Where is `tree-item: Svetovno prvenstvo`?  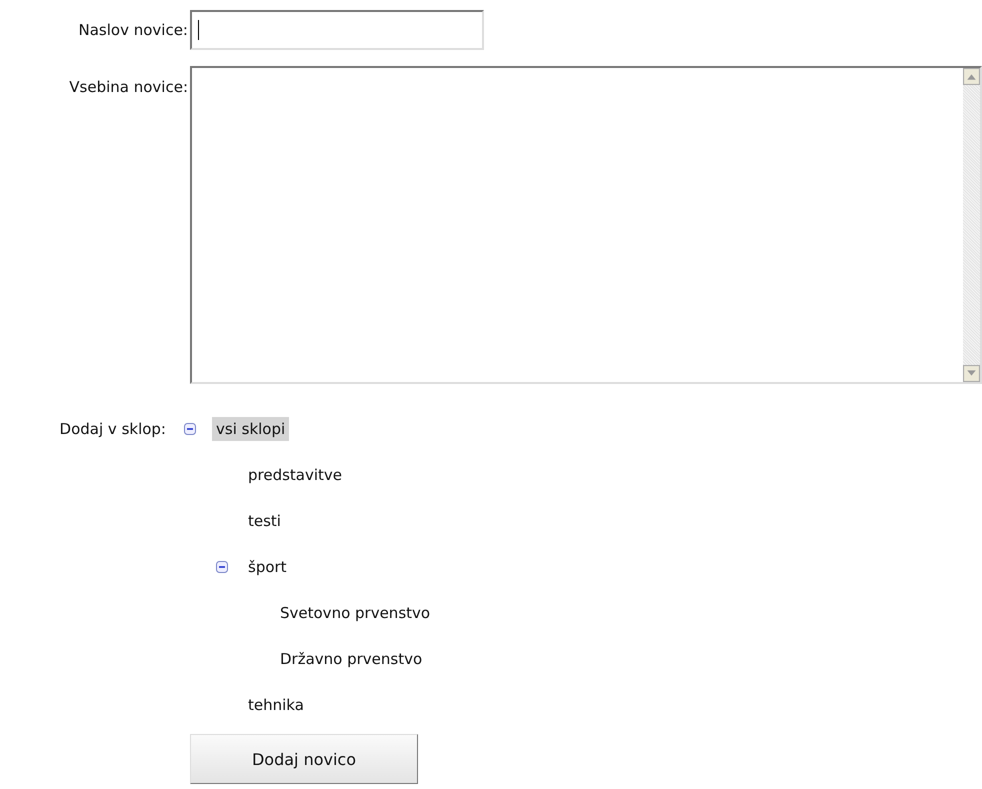
tree-item: Svetovno prvenstvo is located at coordinates (355, 613).